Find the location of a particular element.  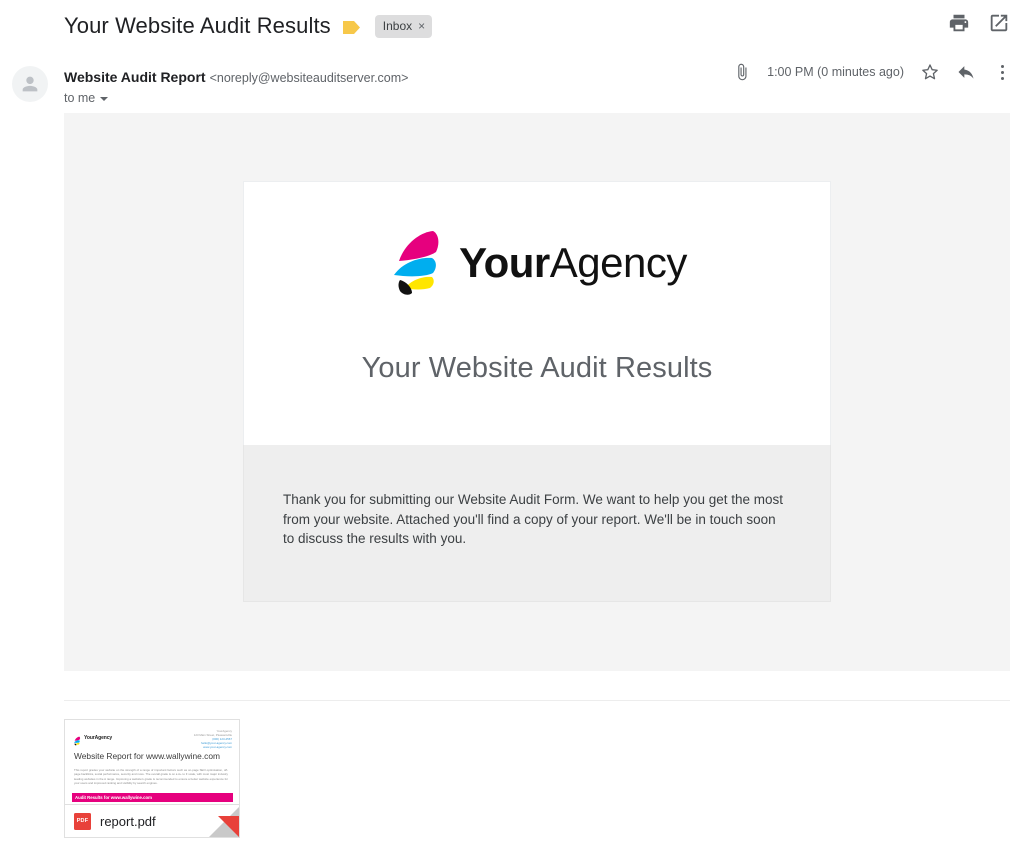

brand-logo: YourAgency is located at coordinates (537, 263).